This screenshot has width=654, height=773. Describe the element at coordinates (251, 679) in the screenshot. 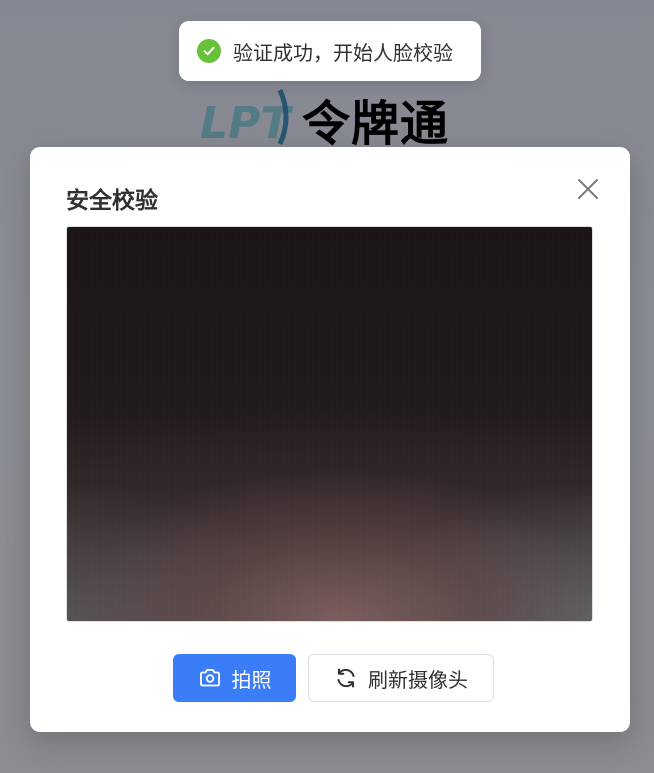

I see `capture-button-label: 拍照` at that location.